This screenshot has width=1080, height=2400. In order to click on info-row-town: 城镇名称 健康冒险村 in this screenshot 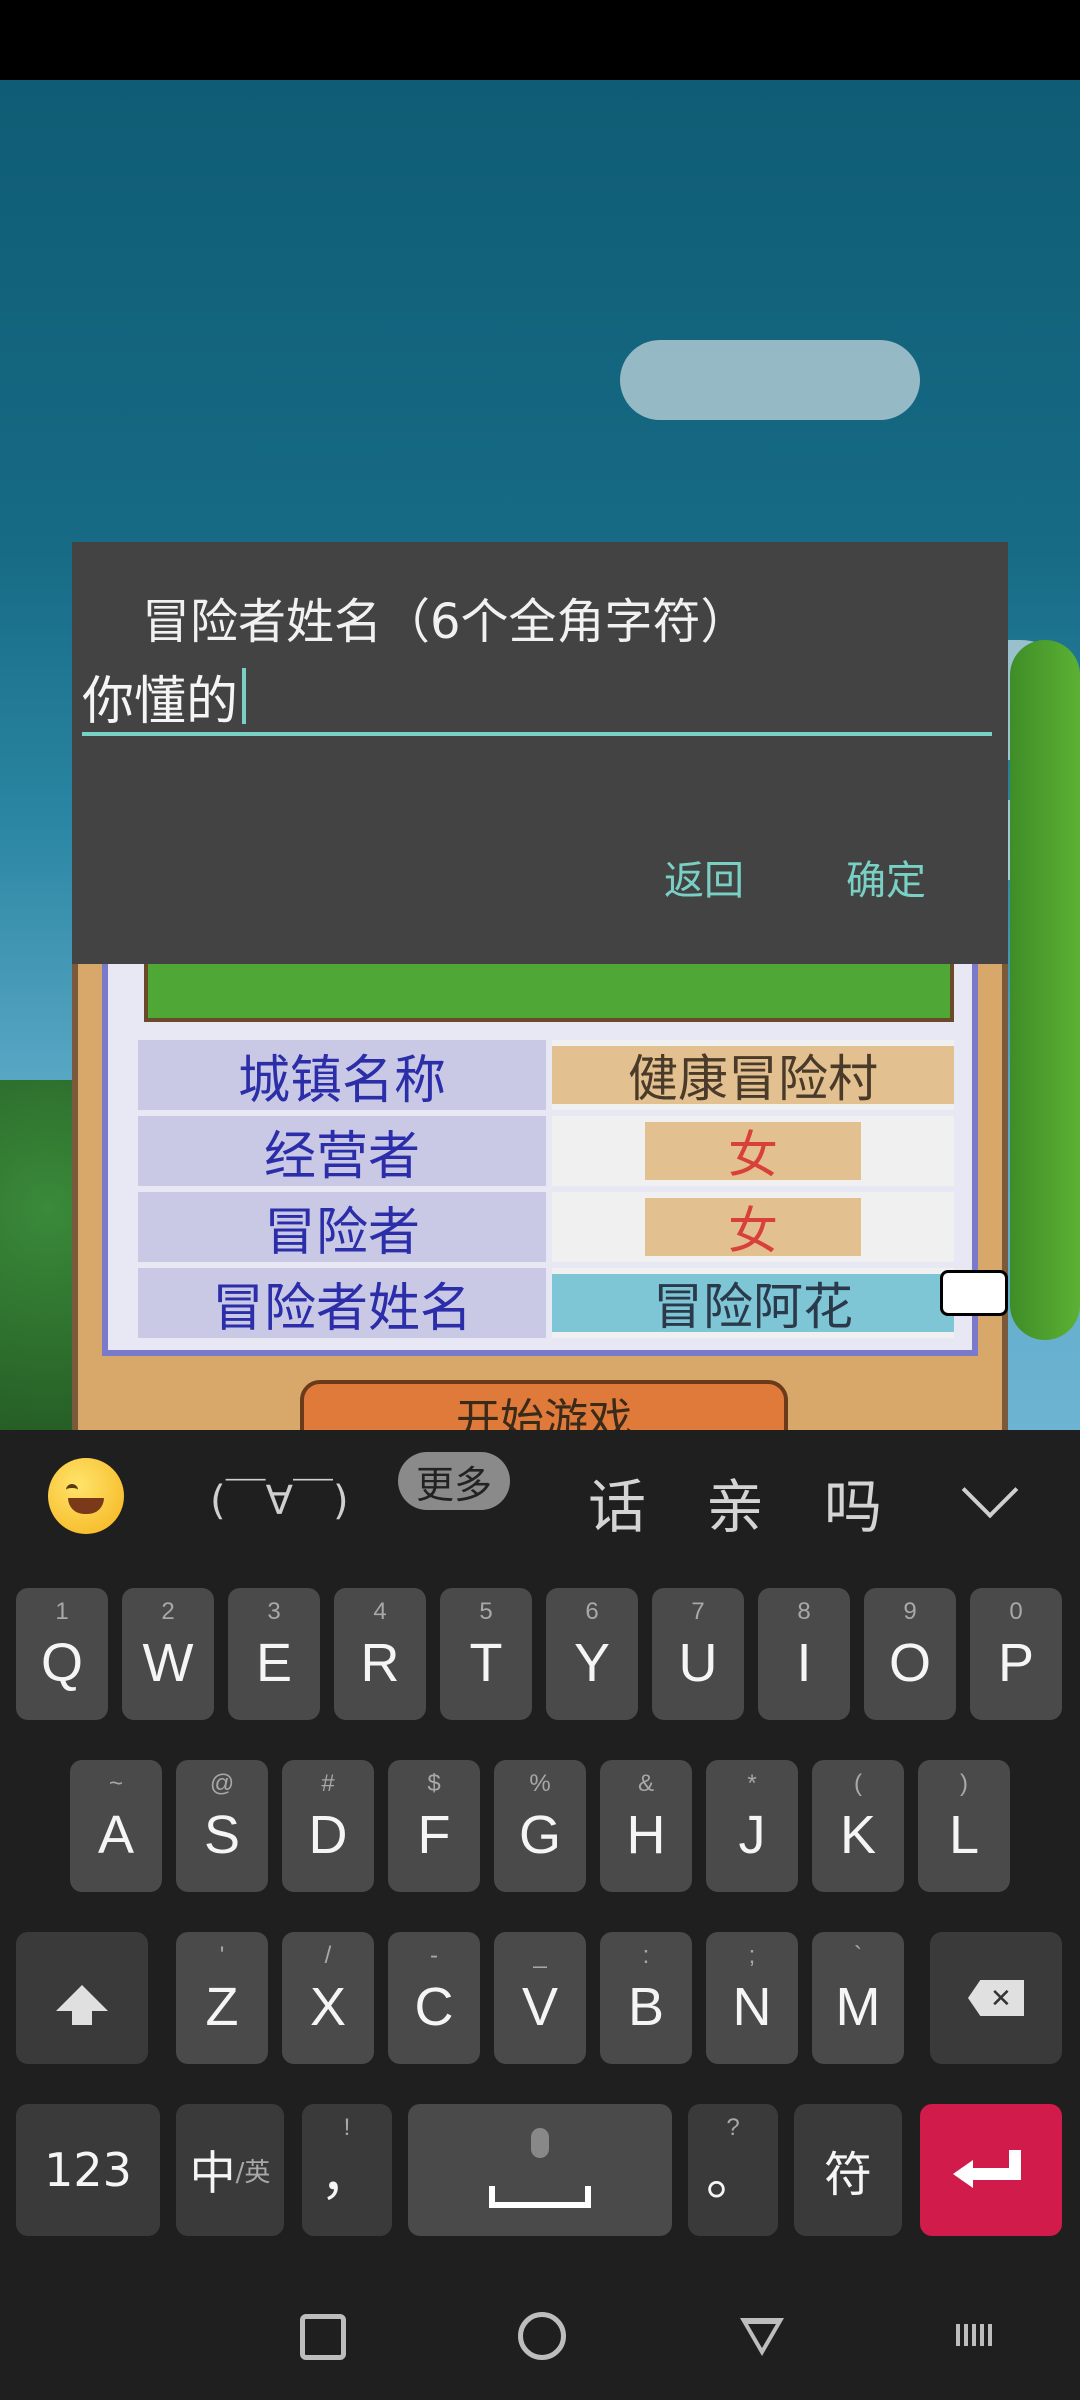, I will do `click(546, 1075)`.